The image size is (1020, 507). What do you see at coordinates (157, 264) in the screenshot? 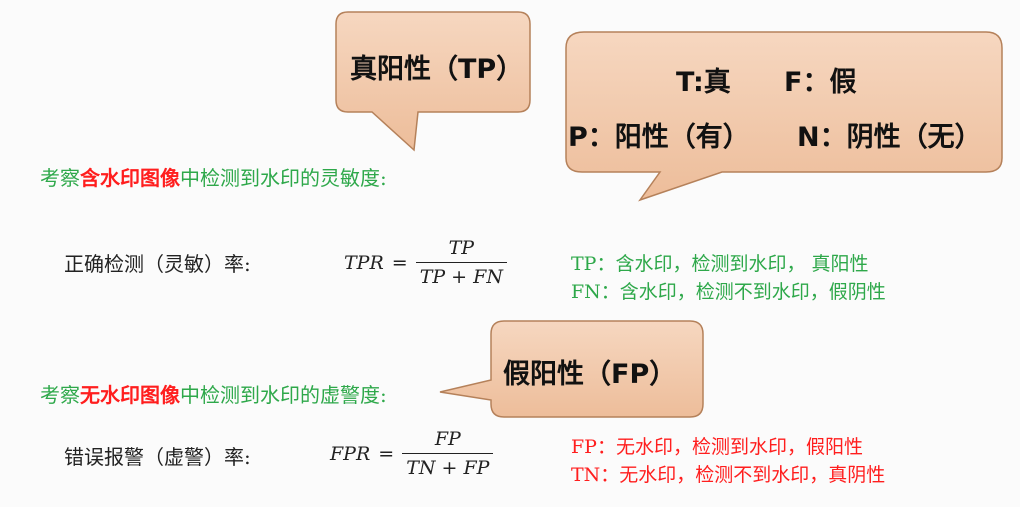
I see `tpr-label: 正确检测（灵敏）率:` at bounding box center [157, 264].